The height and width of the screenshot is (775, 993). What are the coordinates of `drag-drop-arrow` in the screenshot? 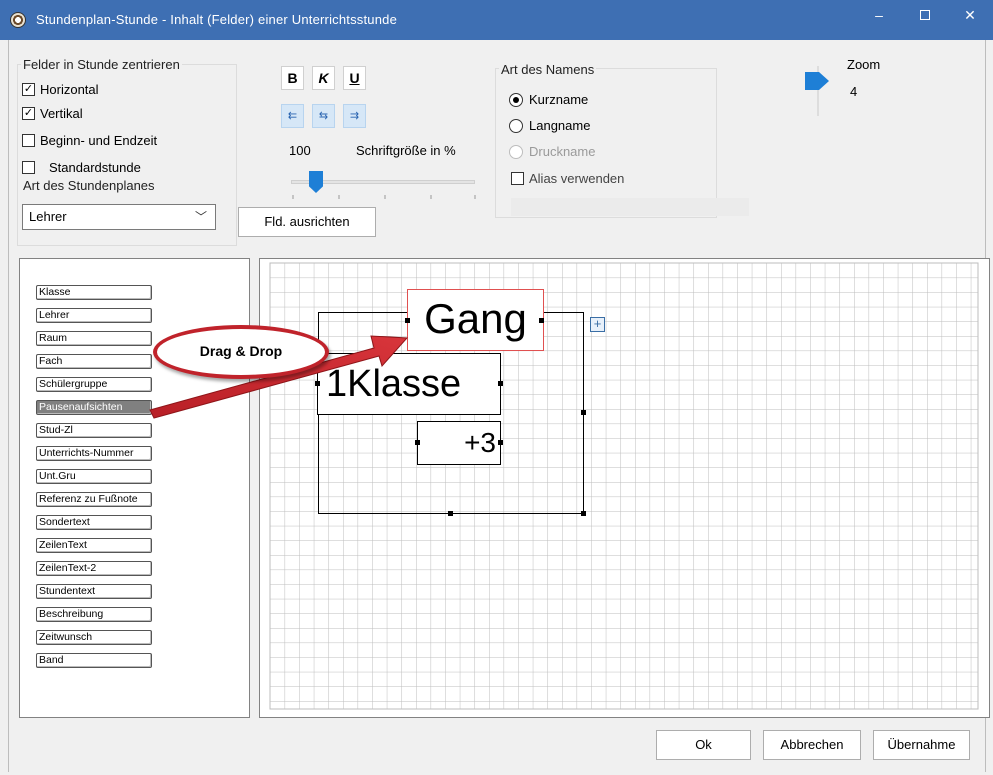 It's located at (279, 377).